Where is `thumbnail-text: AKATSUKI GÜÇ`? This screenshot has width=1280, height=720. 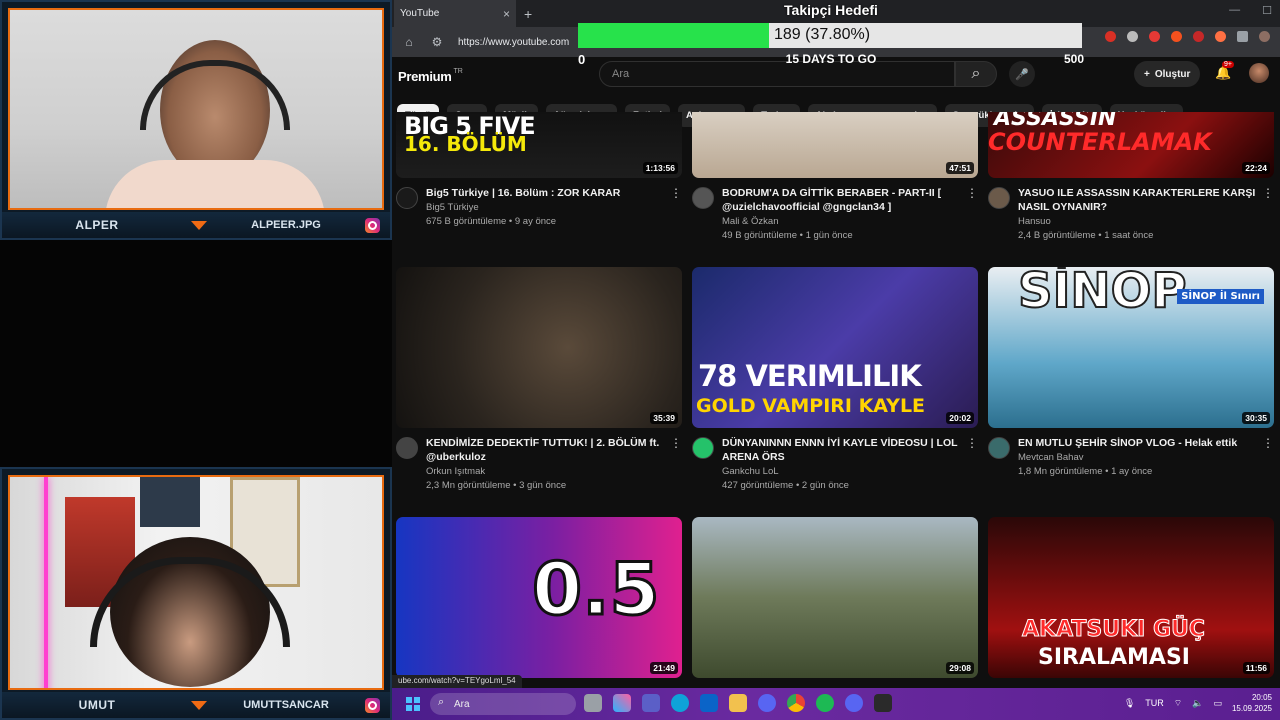
thumbnail-text: AKATSUKI GÜÇ is located at coordinates (1113, 630).